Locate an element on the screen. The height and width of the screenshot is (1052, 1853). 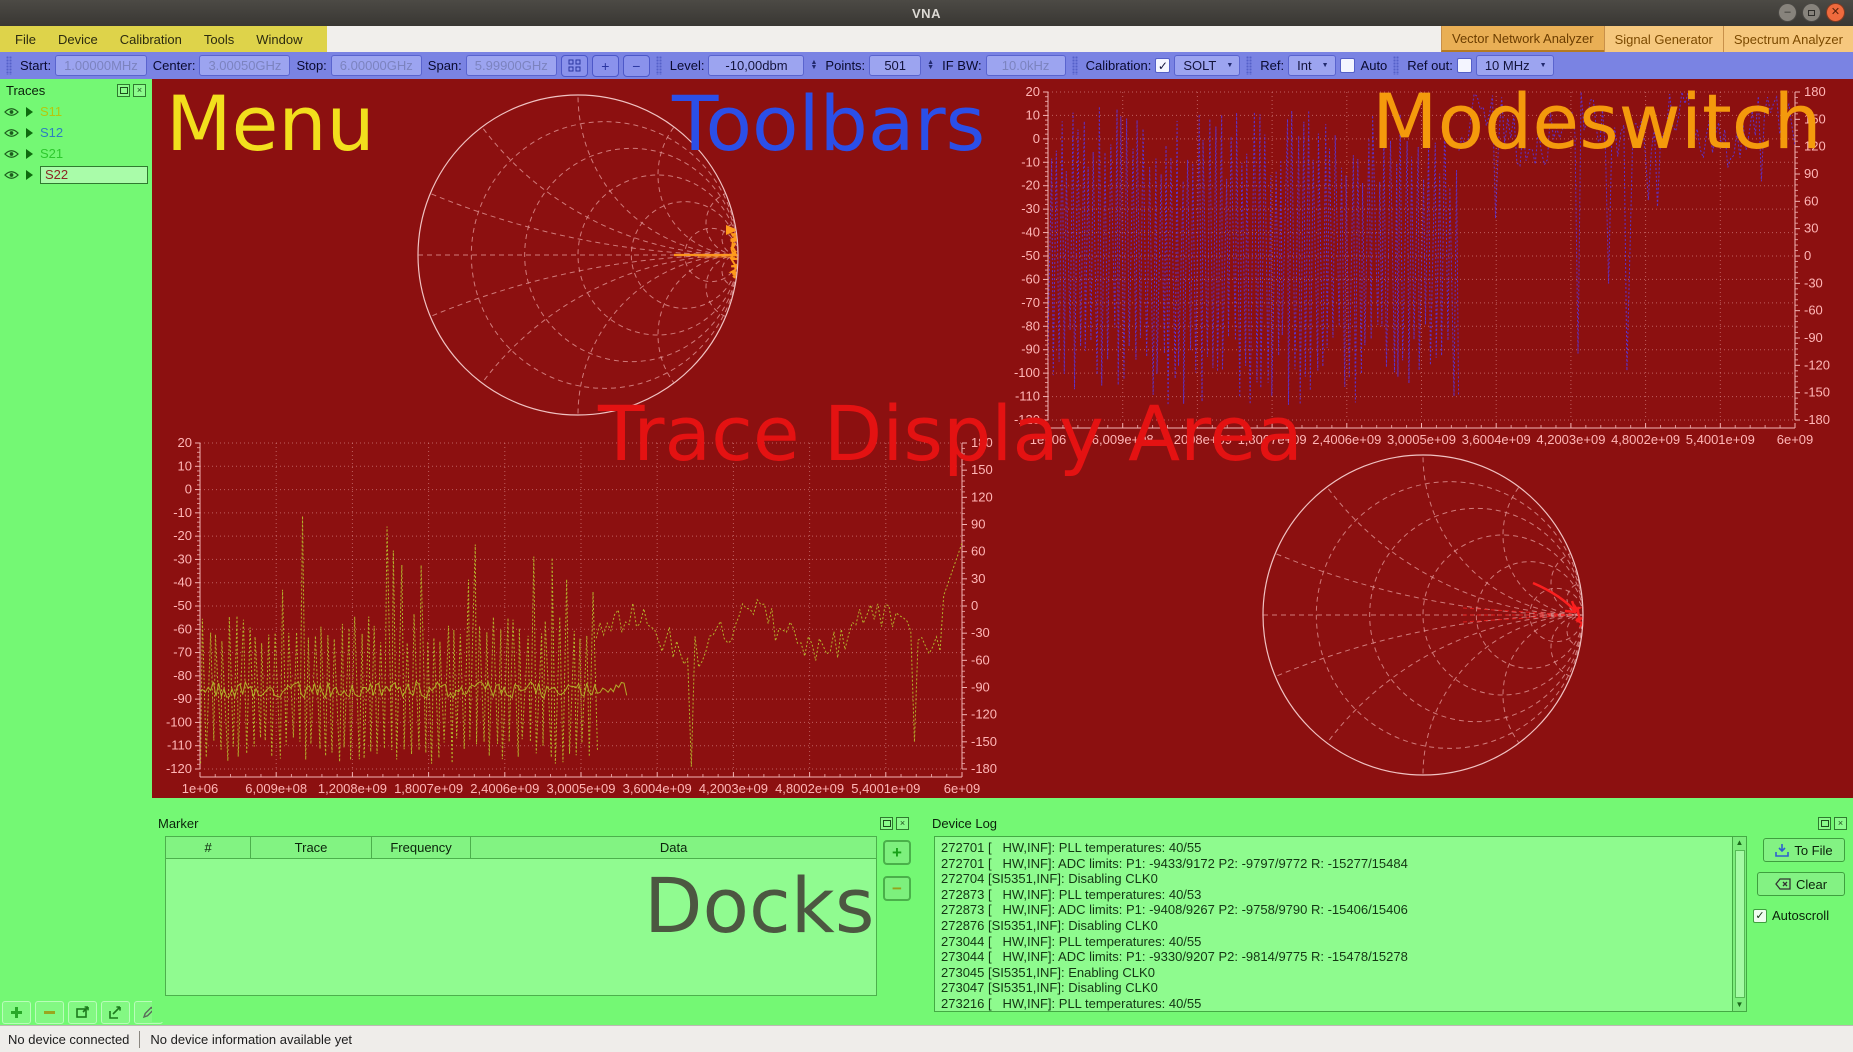
tile-grid-icon is located at coordinates (574, 65).